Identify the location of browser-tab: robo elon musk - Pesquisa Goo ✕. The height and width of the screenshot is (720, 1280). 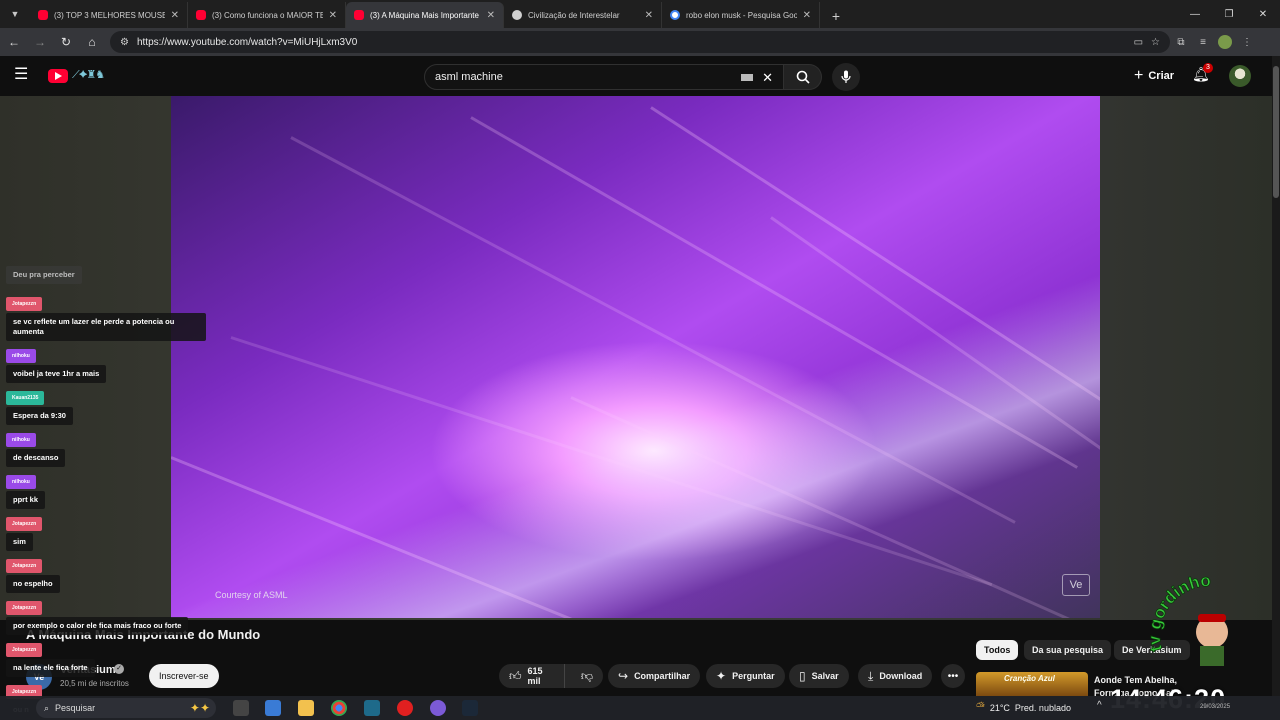
(741, 15).